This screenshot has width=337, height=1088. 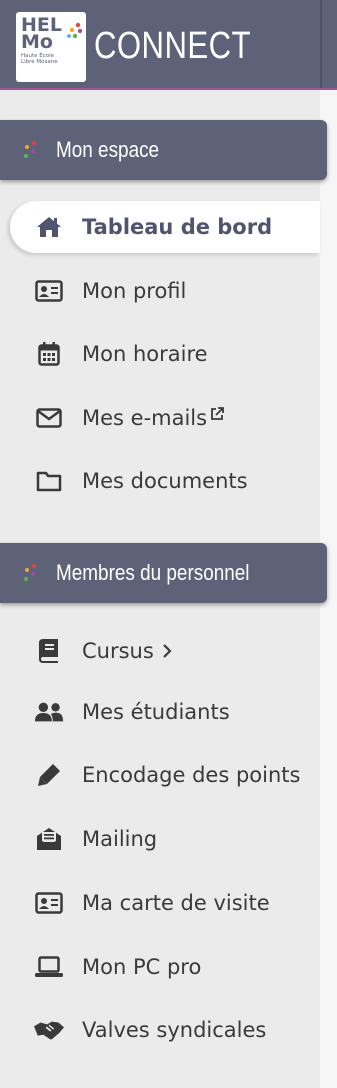 I want to click on external-link-icon, so click(x=217, y=414).